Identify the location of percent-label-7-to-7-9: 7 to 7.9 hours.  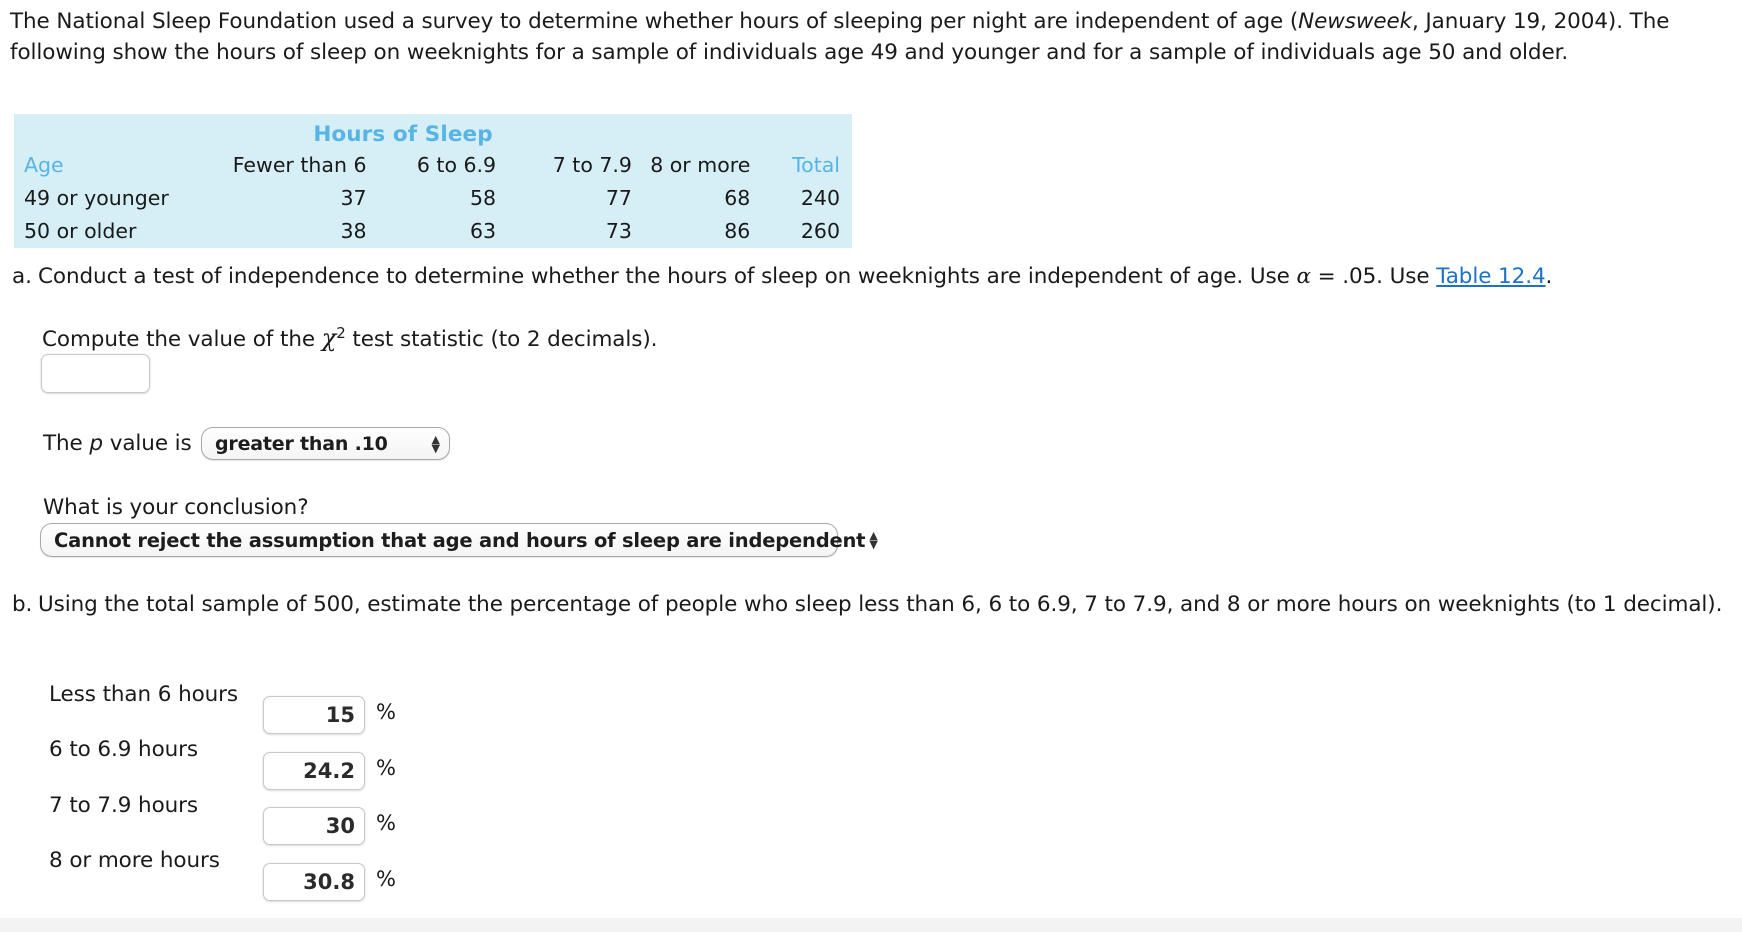
(124, 805).